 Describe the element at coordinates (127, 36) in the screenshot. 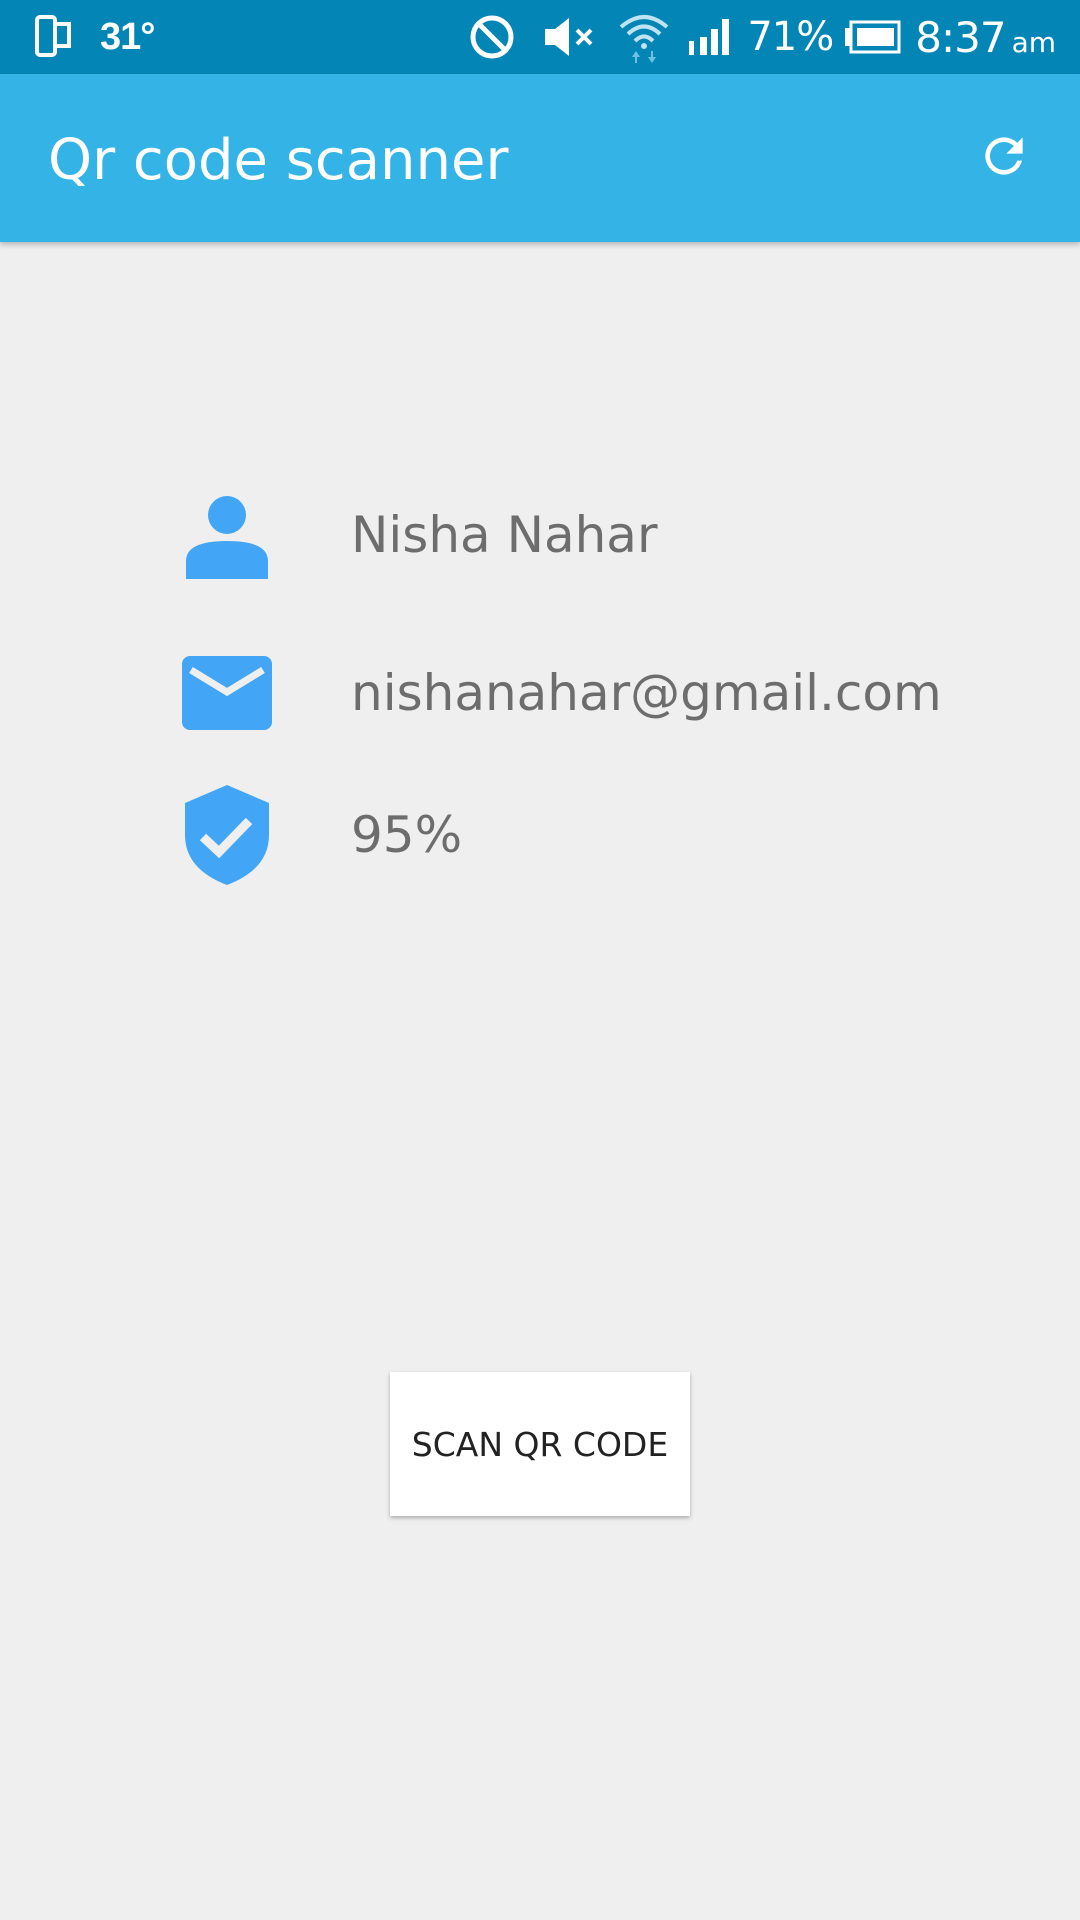

I see `temperature-text: 31°` at that location.